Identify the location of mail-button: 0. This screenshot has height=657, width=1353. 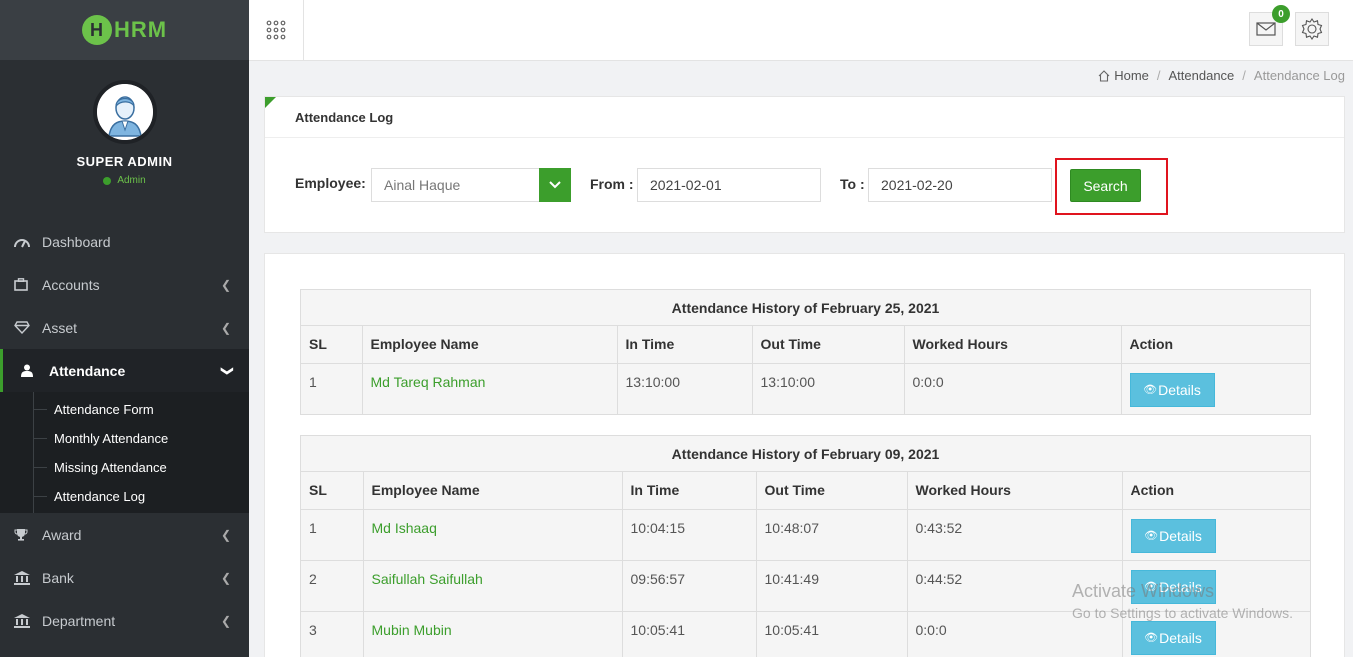
(1269, 25).